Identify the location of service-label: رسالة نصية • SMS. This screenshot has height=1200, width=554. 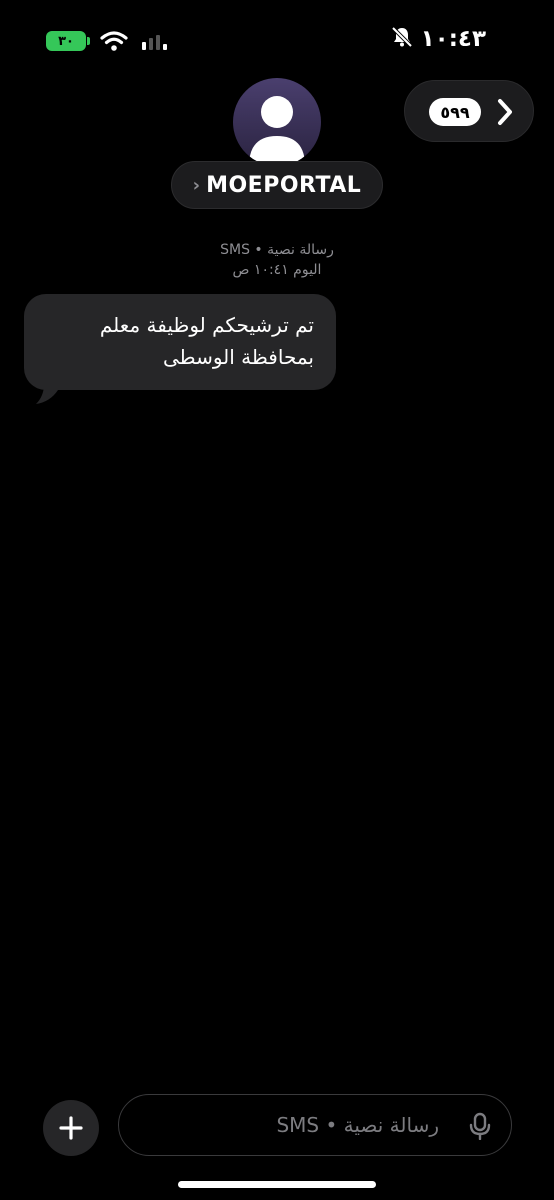
(277, 250).